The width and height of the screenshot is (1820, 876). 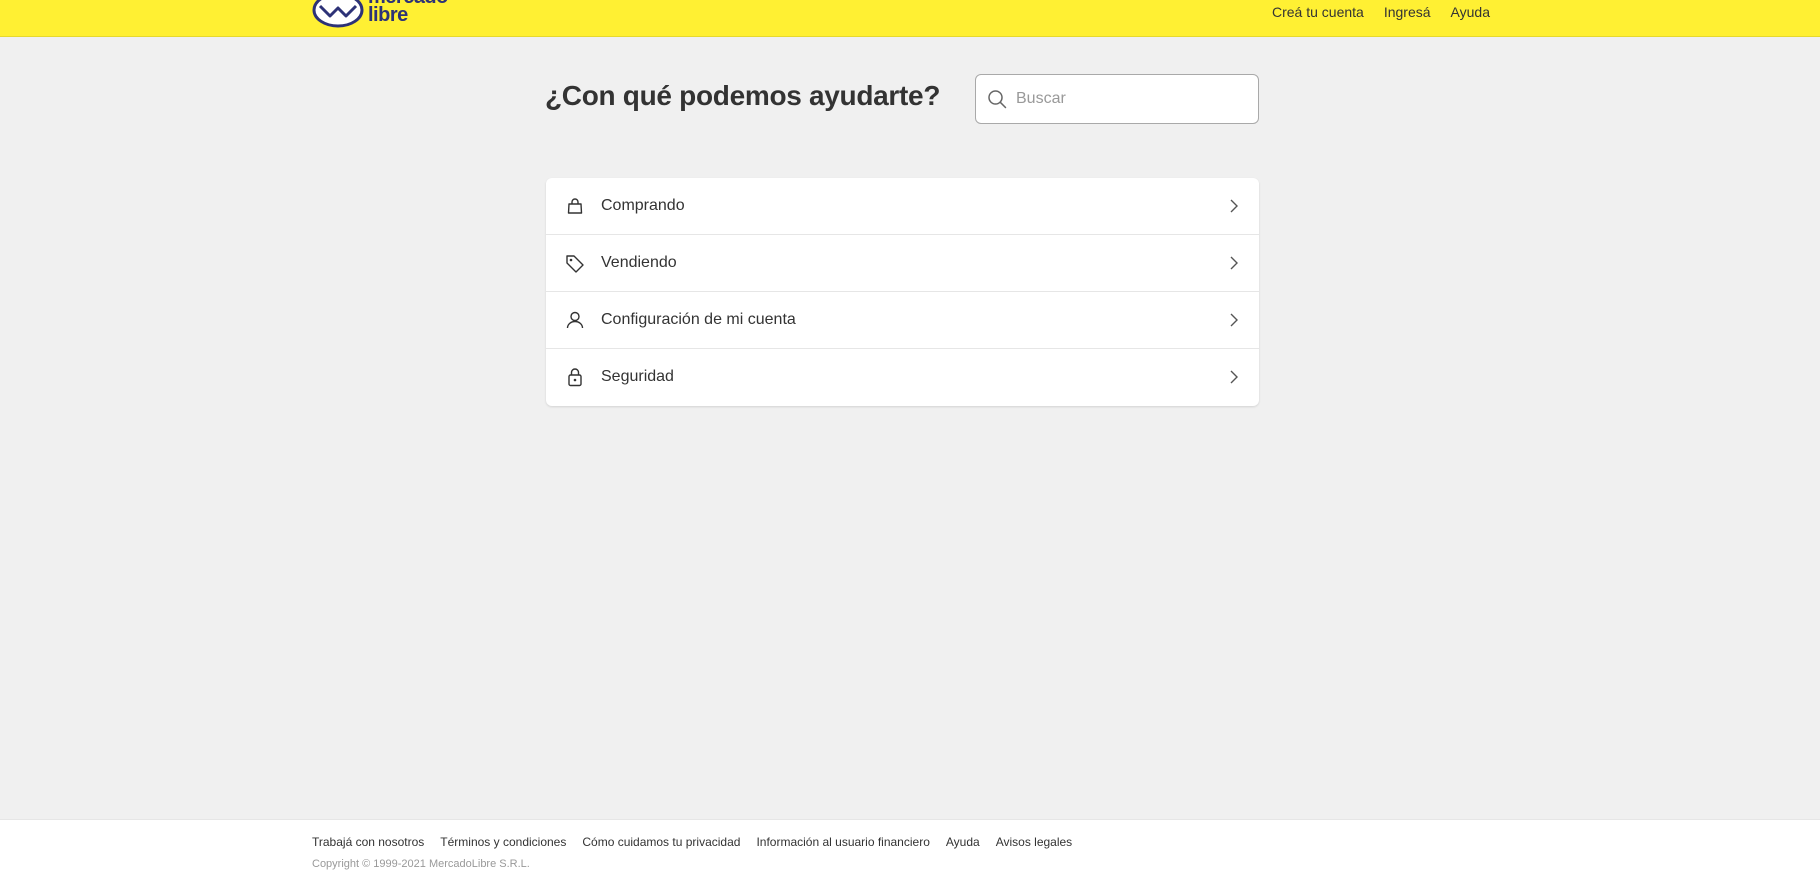 I want to click on logo-wordmark: mercado libre, so click(x=408, y=13).